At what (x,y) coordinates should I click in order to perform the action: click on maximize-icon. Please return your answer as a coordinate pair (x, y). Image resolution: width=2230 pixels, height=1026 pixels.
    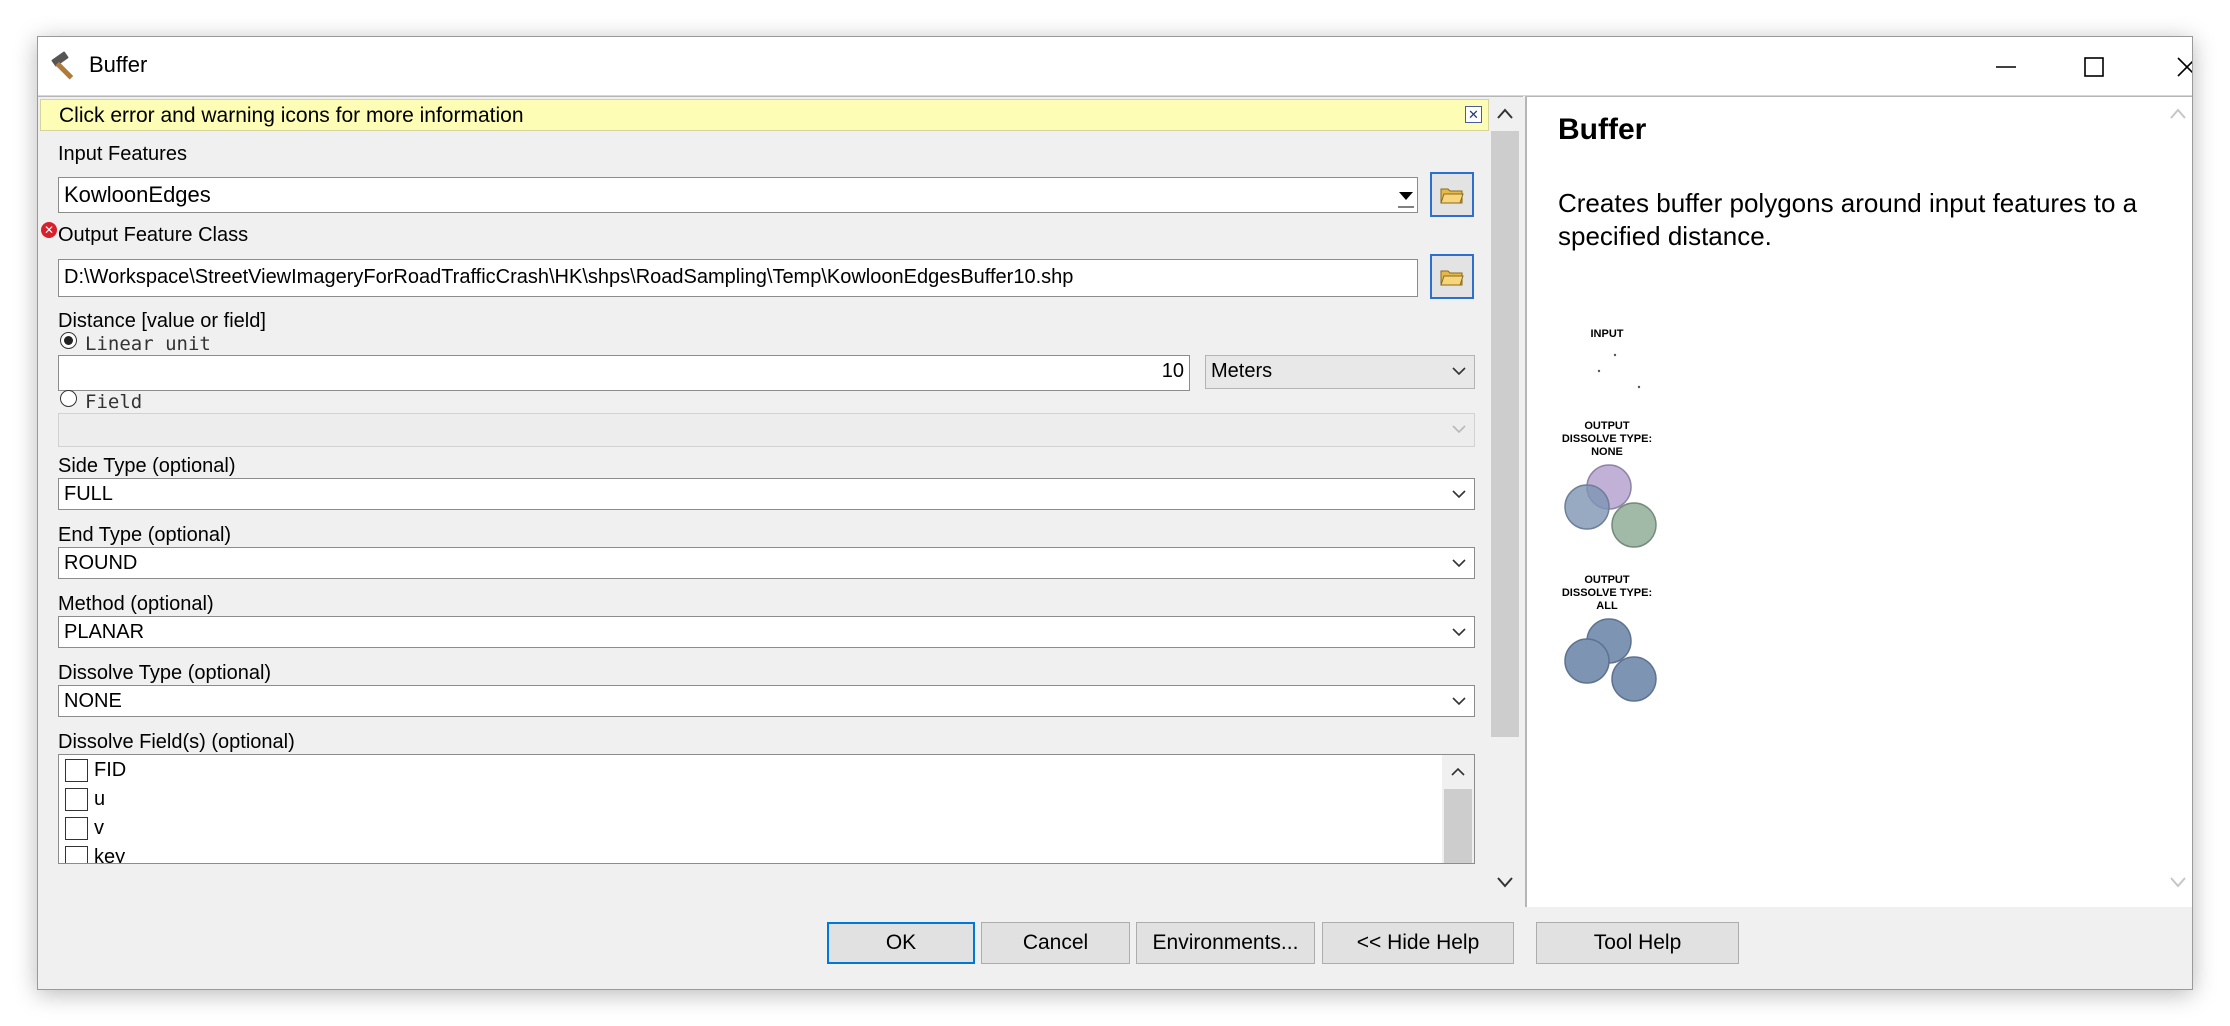
    Looking at the image, I should click on (2094, 66).